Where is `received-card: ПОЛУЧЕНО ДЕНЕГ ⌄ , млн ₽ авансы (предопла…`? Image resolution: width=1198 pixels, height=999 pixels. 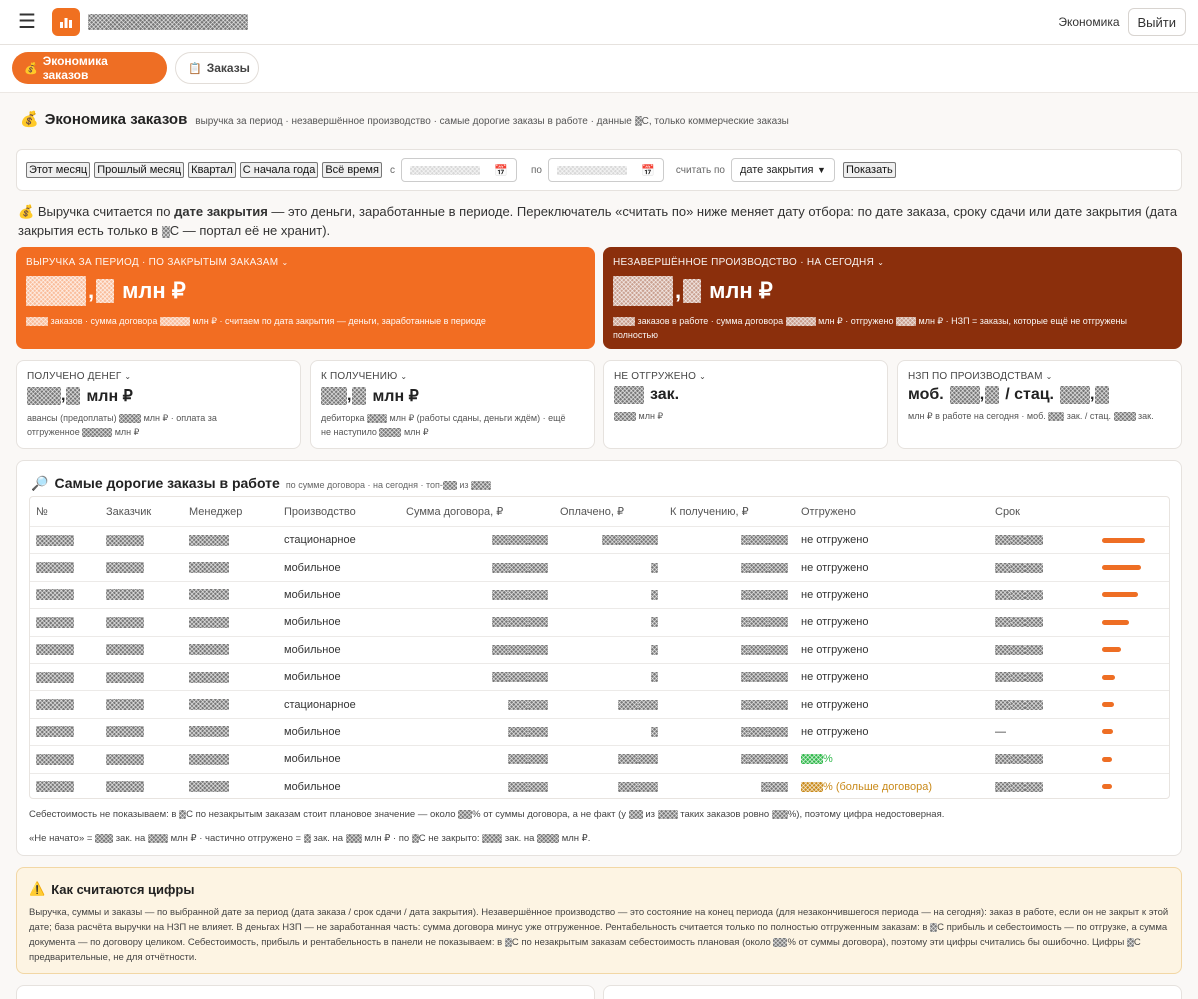 received-card: ПОЛУЧЕНО ДЕНЕГ ⌄ , млн ₽ авансы (предопла… is located at coordinates (158, 404).